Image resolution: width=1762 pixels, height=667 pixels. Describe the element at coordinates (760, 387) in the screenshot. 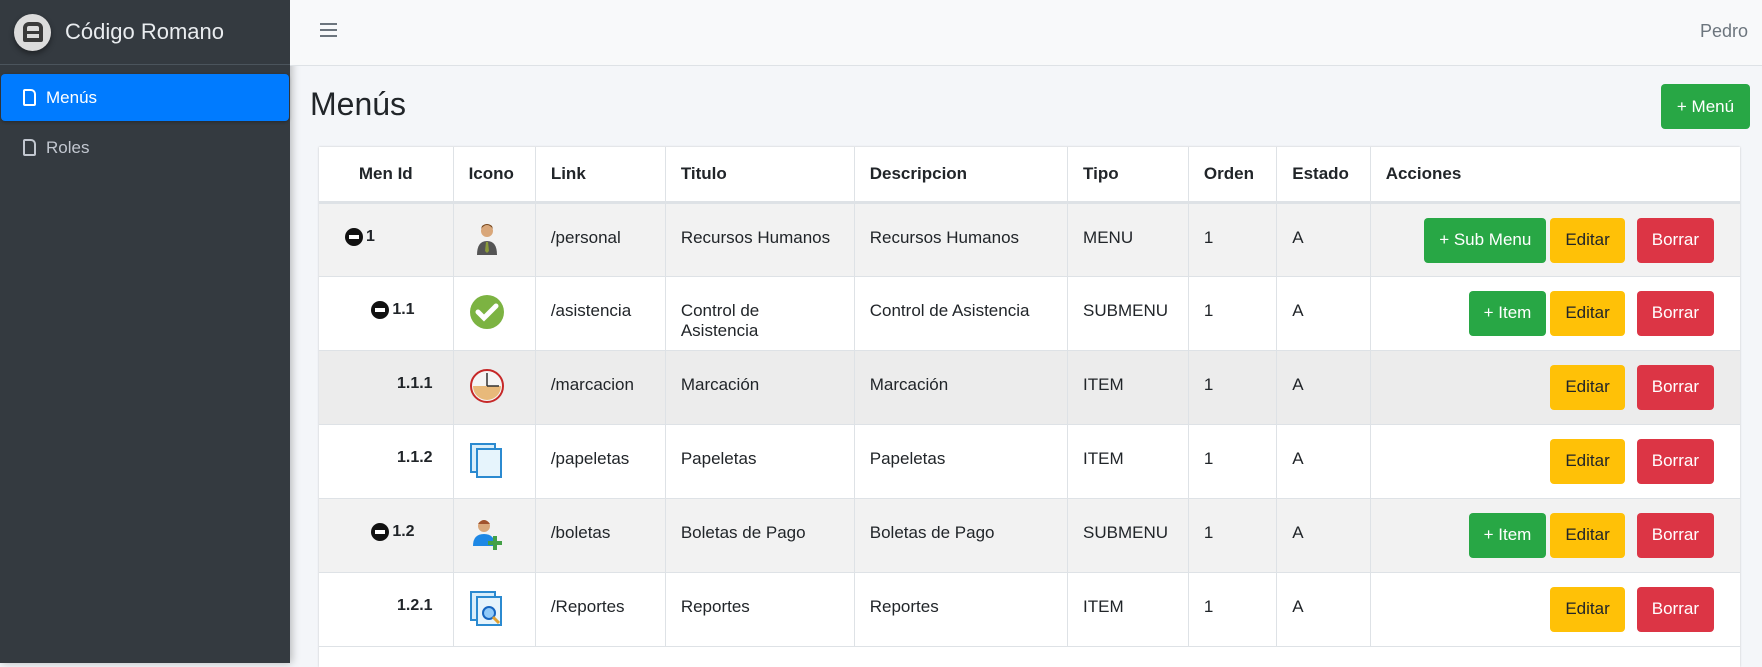

I see `cell-titulo: Marcación` at that location.